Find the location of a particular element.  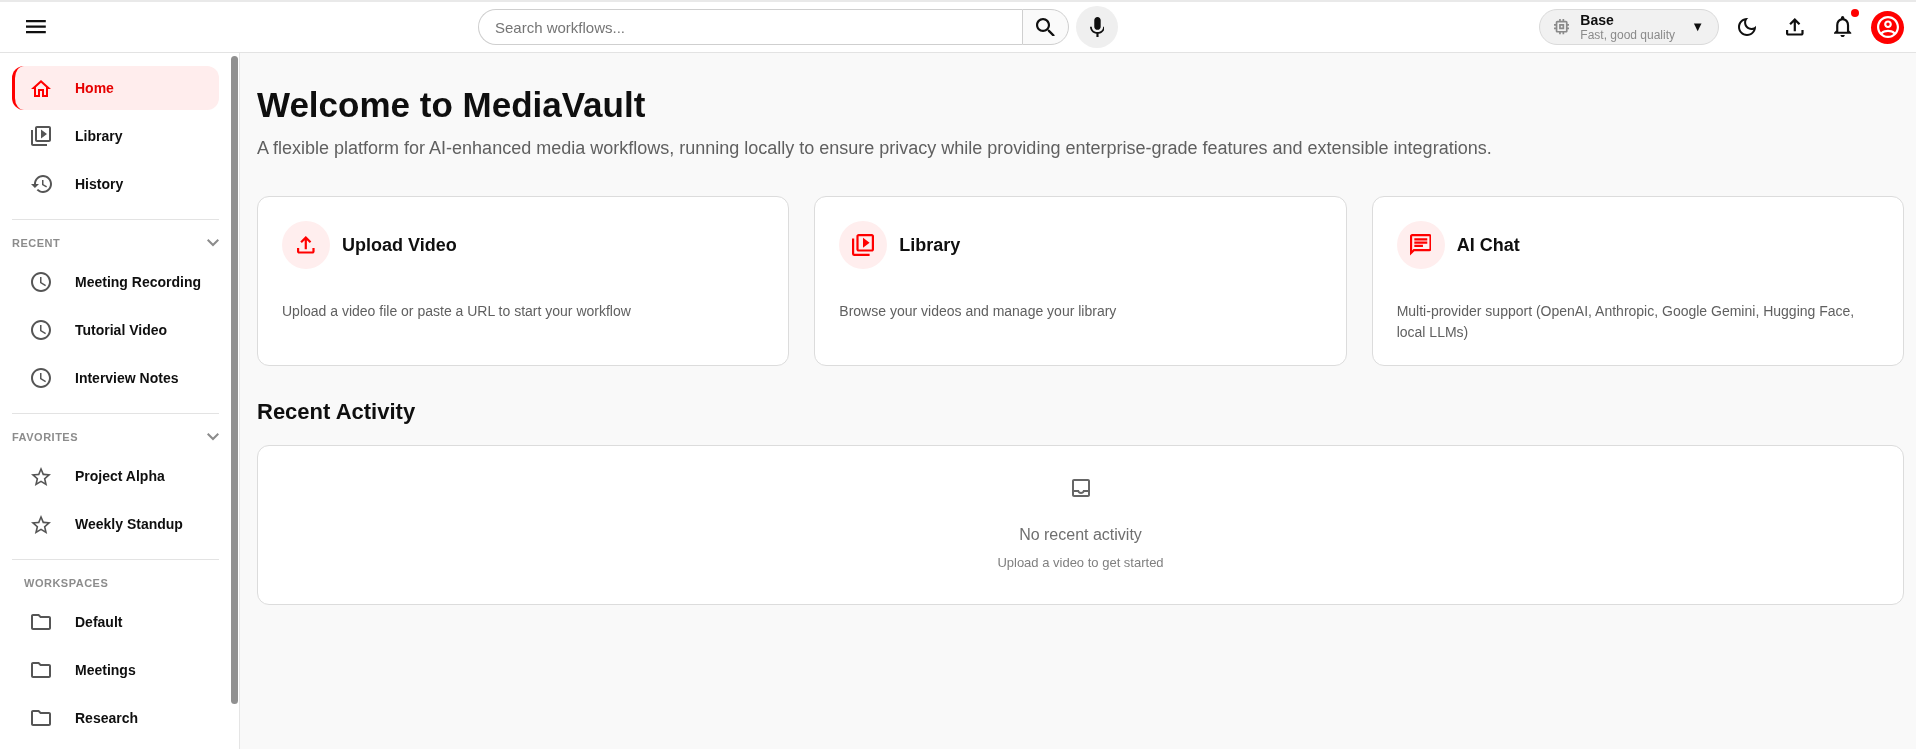

card-title: AI Chat is located at coordinates (1488, 245).